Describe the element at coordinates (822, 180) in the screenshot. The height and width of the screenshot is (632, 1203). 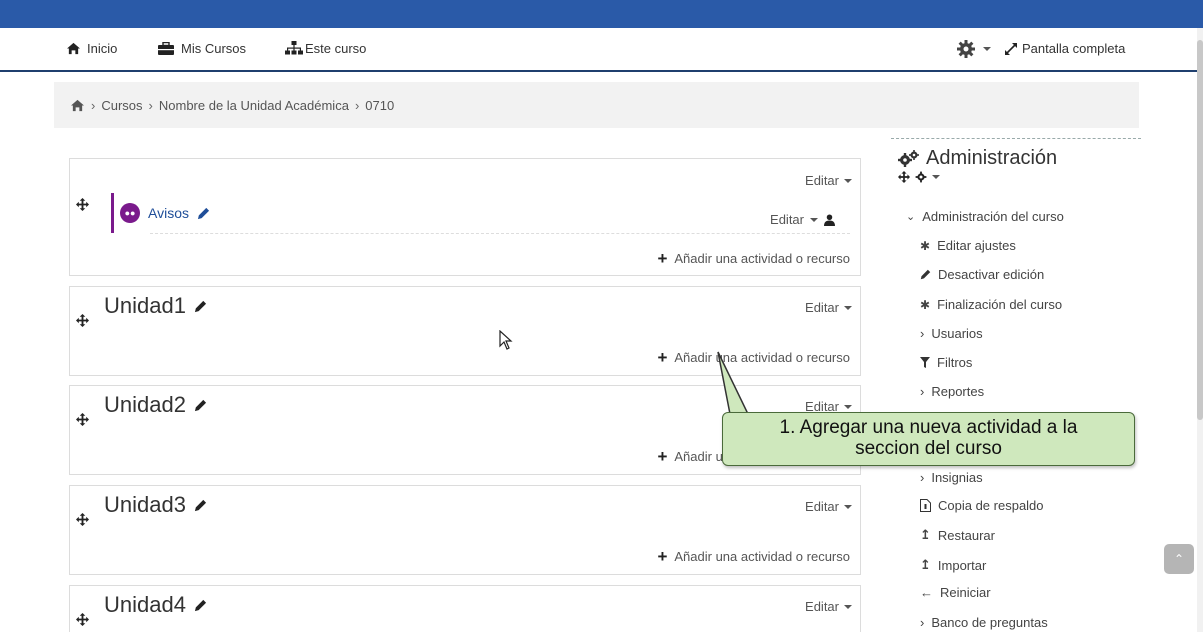
I see `edit-label: Editar` at that location.